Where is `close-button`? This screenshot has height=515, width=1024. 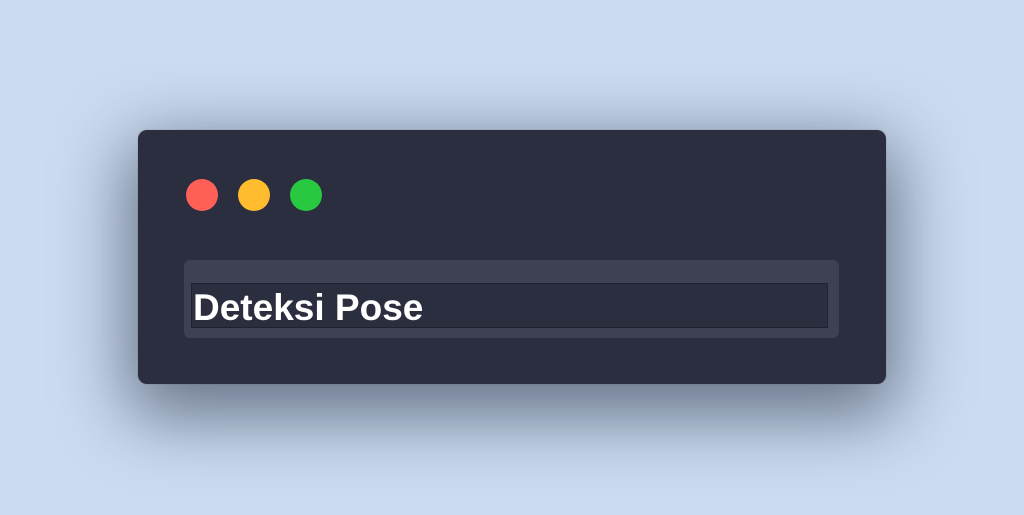 close-button is located at coordinates (202, 195).